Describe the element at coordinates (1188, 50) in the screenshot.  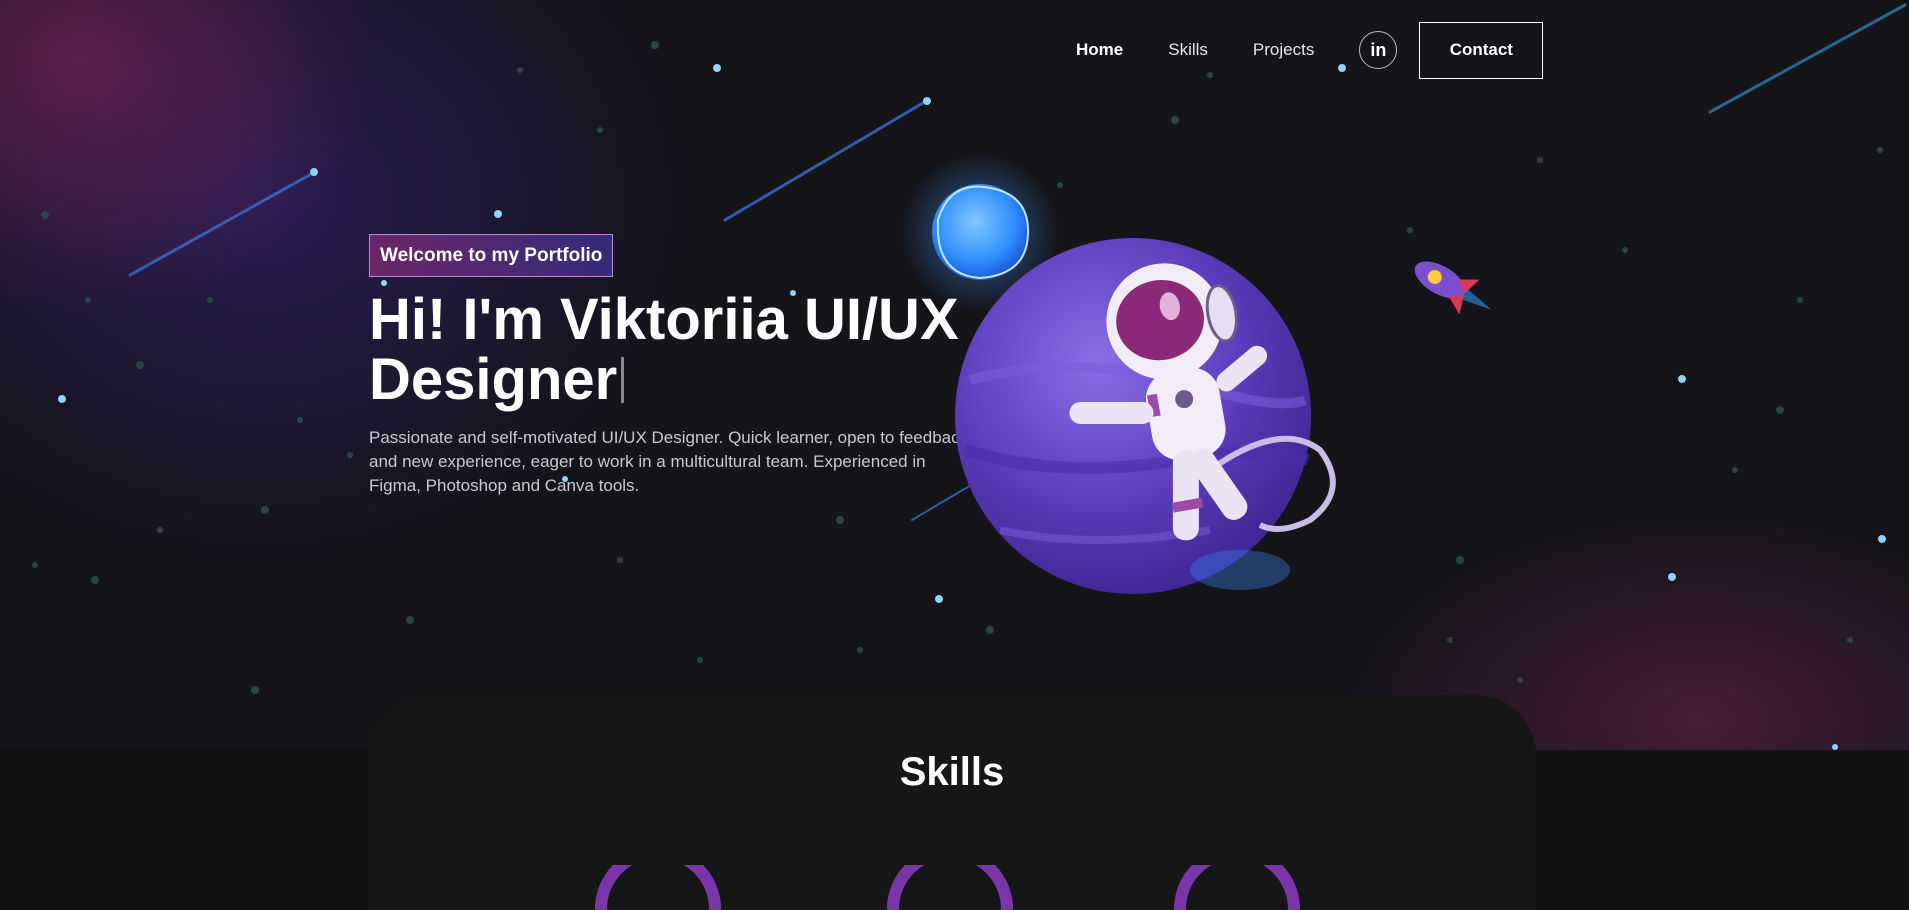
I see `nav-skills: Skills` at that location.